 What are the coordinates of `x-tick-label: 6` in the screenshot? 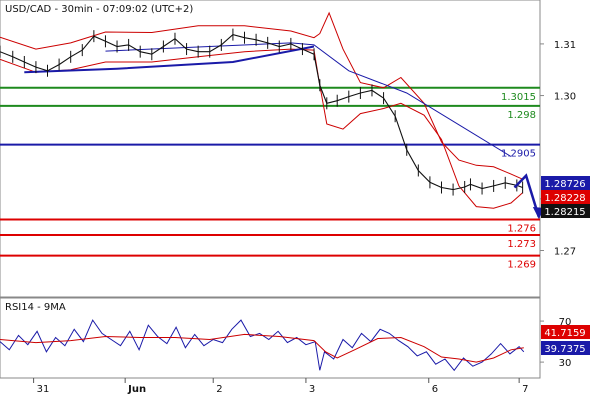 It's located at (435, 389).